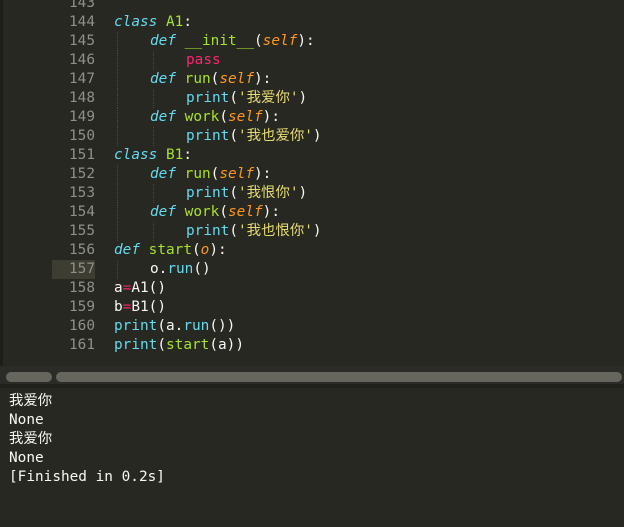 The height and width of the screenshot is (527, 624). I want to click on line-number: 149, so click(73, 117).